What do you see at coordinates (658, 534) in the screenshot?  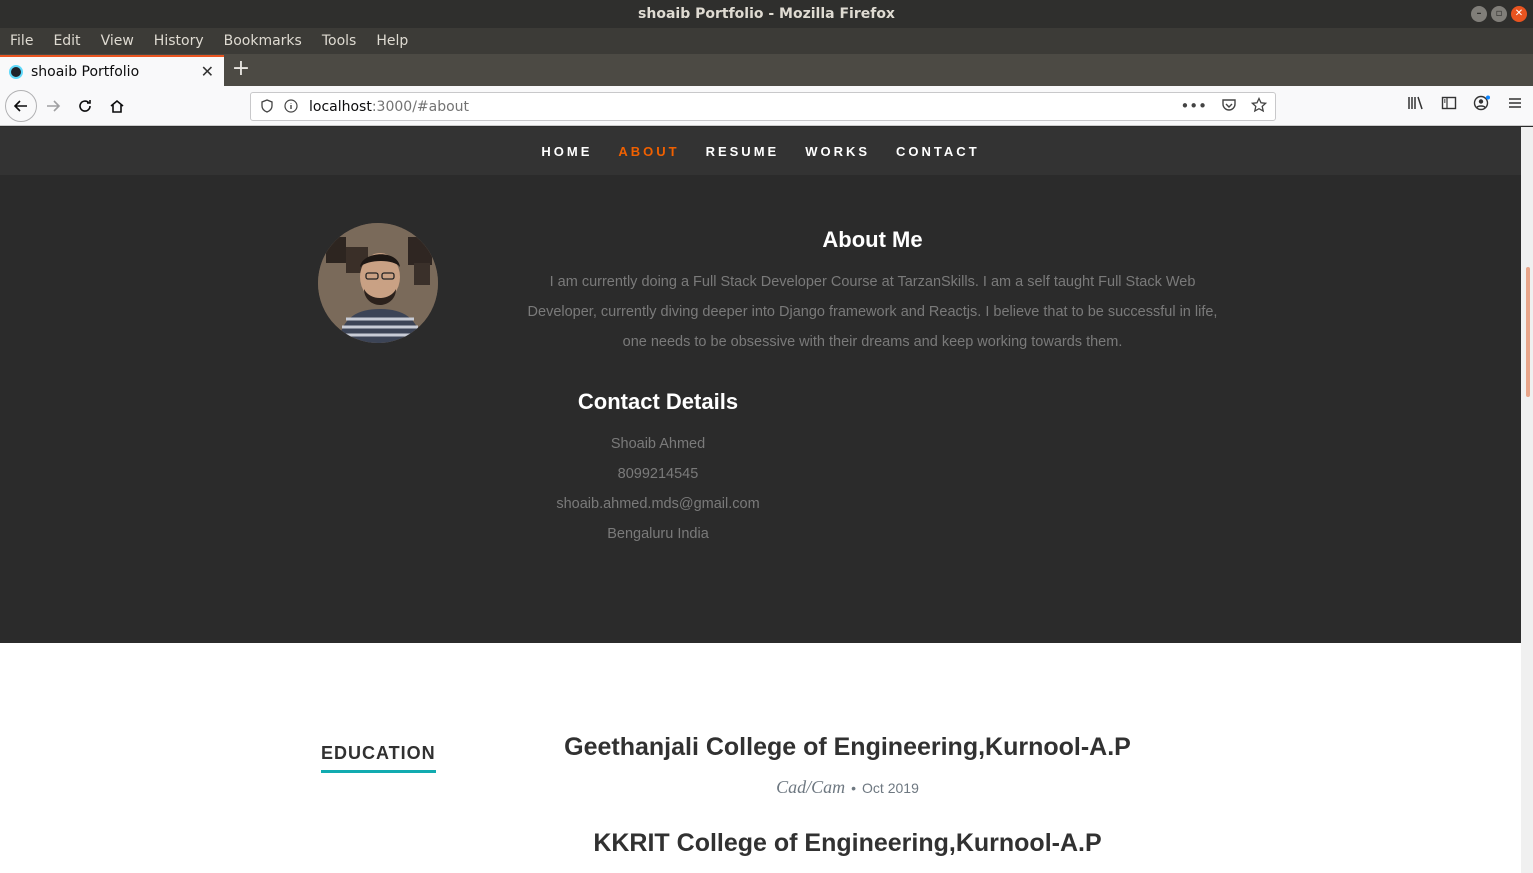 I see `contact-location: Bengaluru India` at bounding box center [658, 534].